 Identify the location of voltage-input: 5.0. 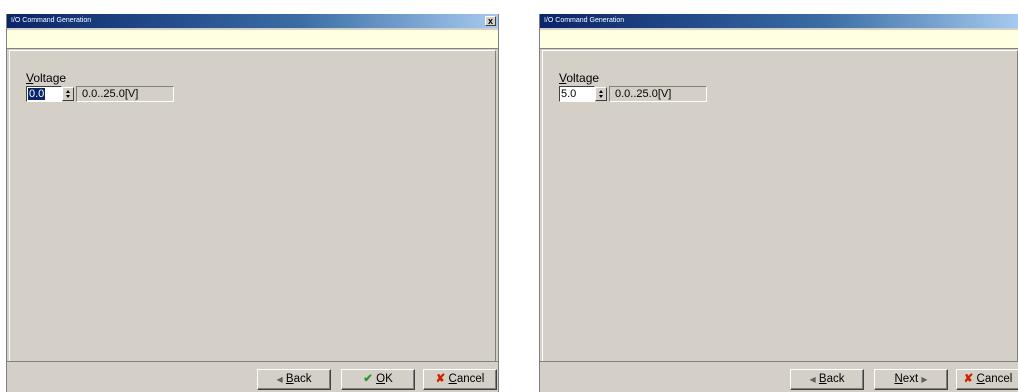
(577, 94).